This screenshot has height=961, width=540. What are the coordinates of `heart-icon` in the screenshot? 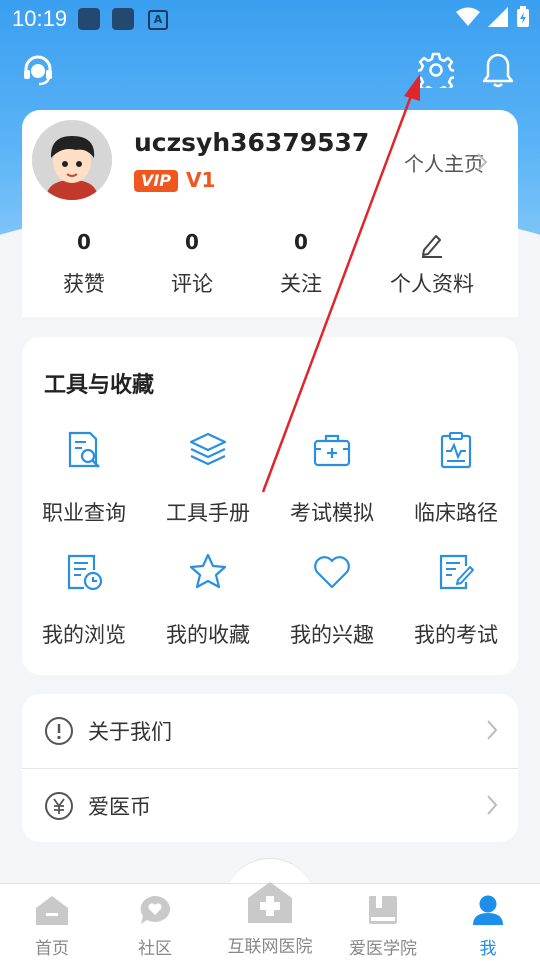 It's located at (332, 572).